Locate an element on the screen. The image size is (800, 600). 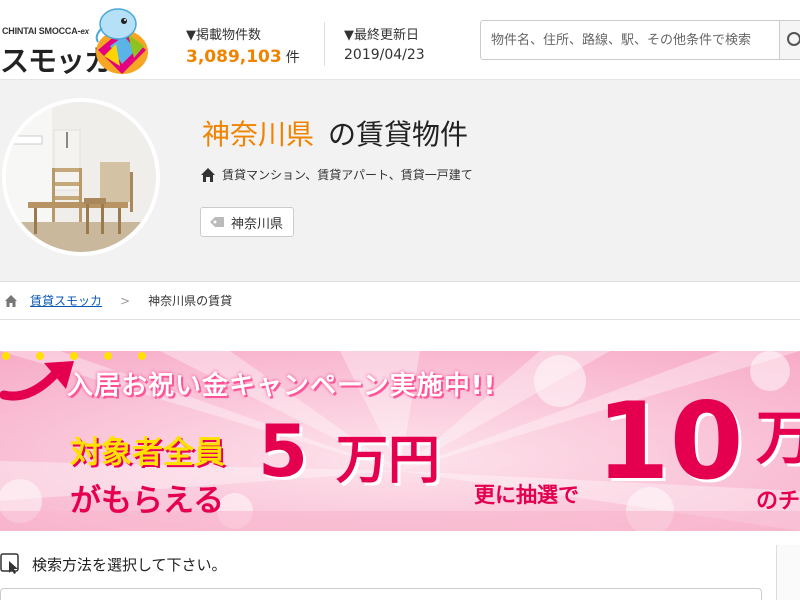
search-icon is located at coordinates (793, 39).